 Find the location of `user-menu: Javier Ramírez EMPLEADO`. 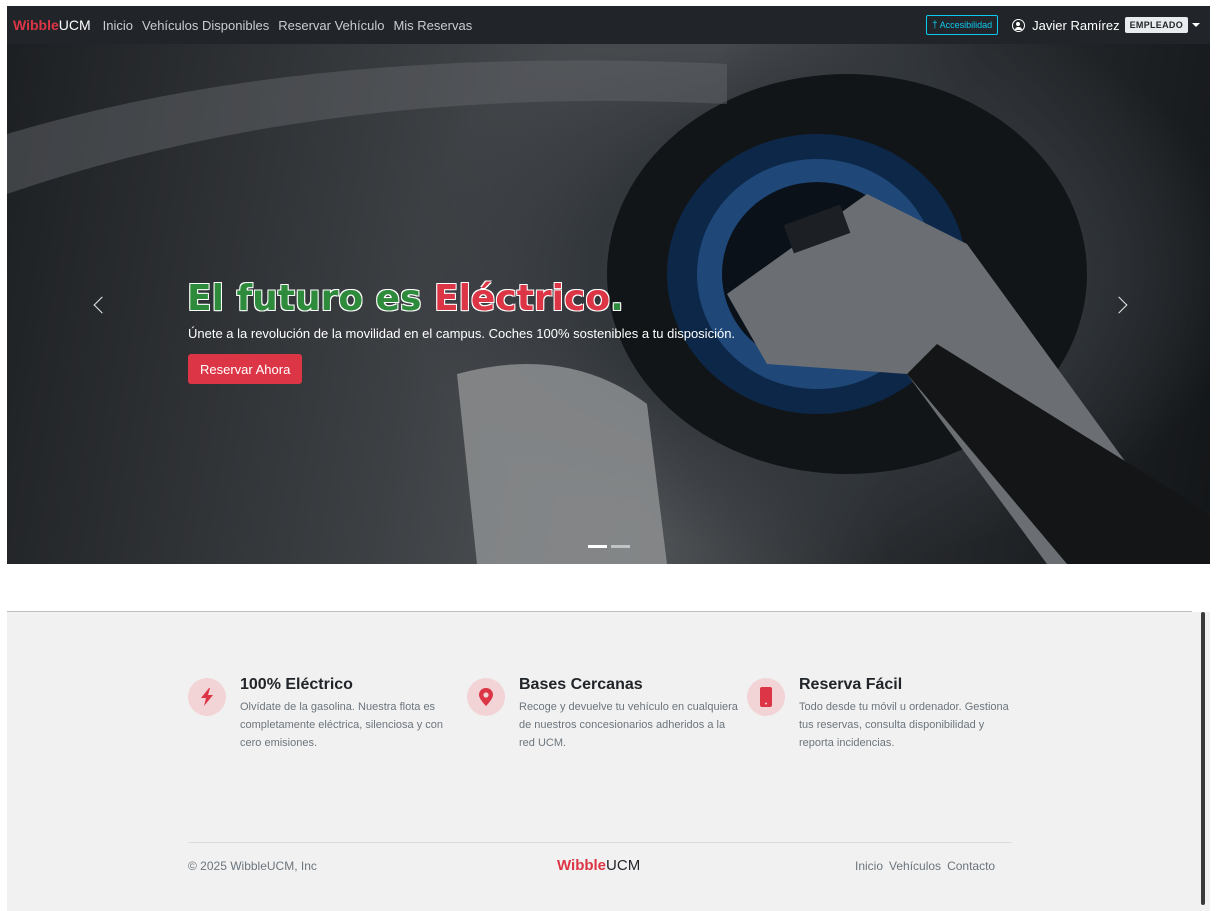

user-menu: Javier Ramírez EMPLEADO is located at coordinates (1106, 25).